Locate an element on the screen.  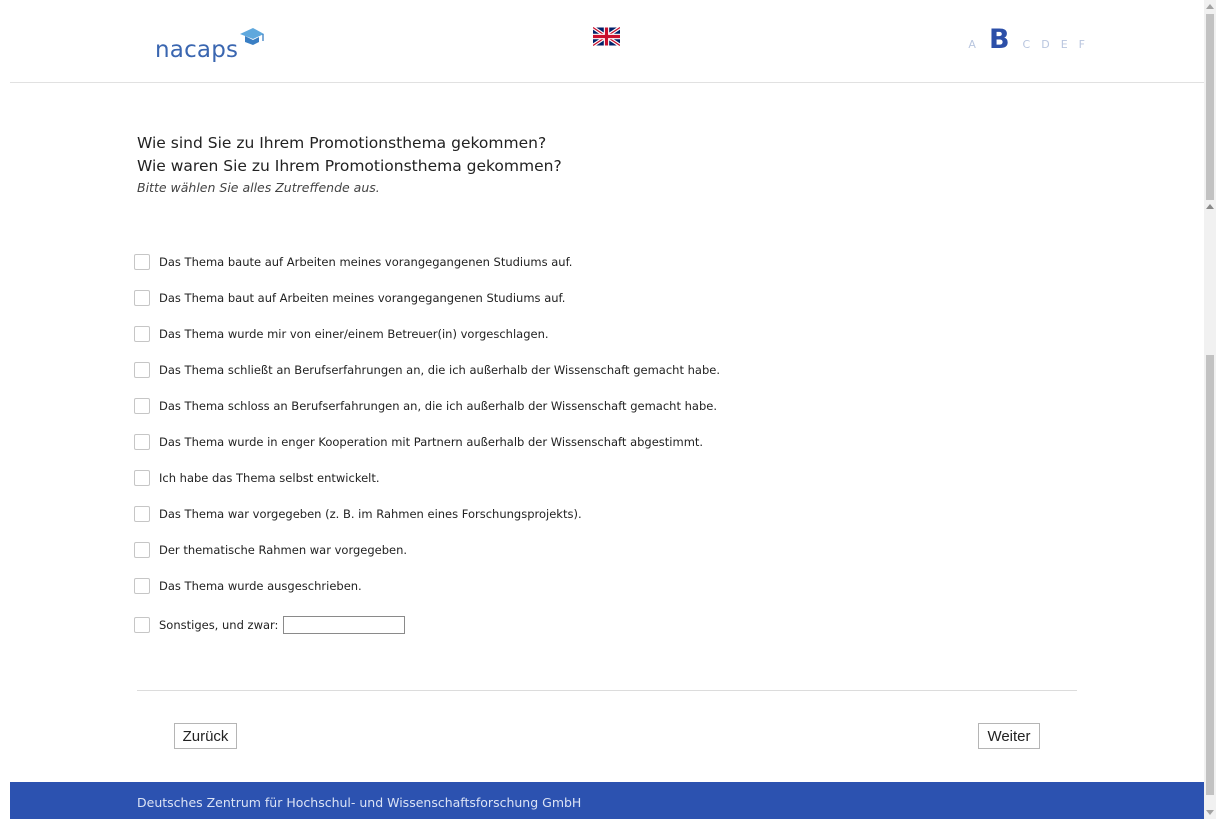
scroll-up-inner-icon is located at coordinates (1210, 206).